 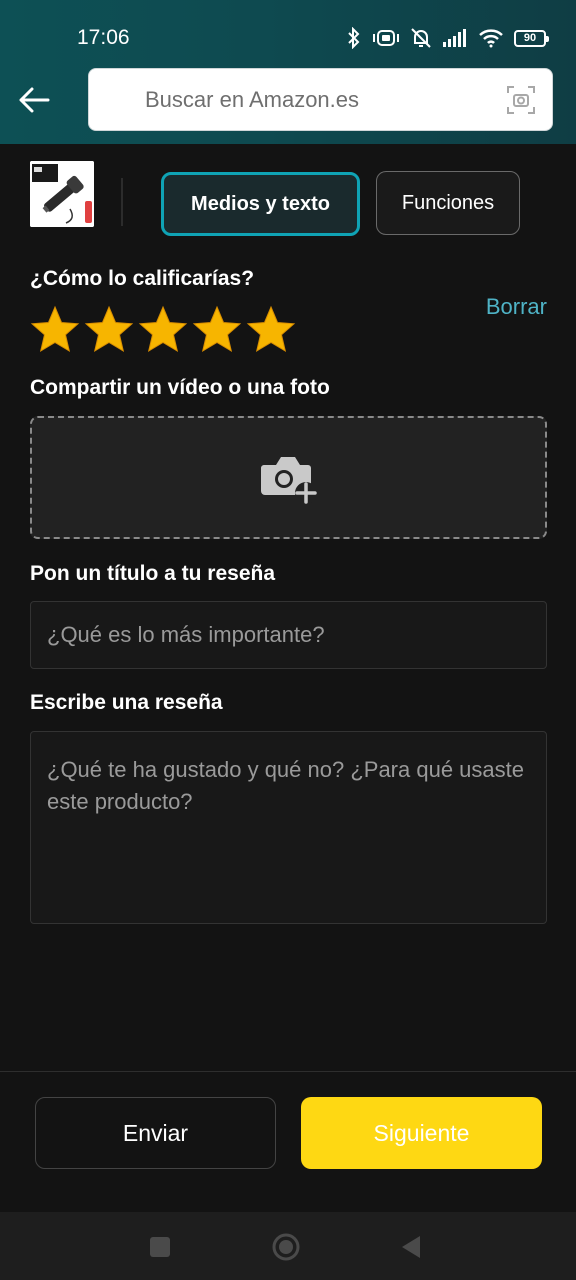 What do you see at coordinates (103, 37) in the screenshot?
I see `status-time: 17:06` at bounding box center [103, 37].